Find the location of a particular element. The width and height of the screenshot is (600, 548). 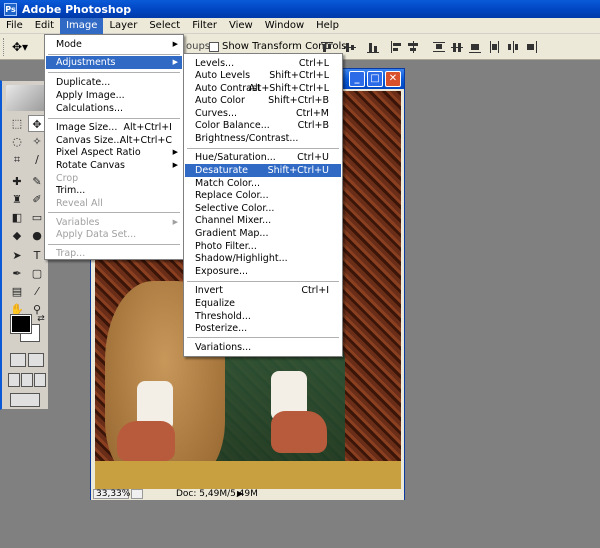

menu-image: Image is located at coordinates (82, 25).